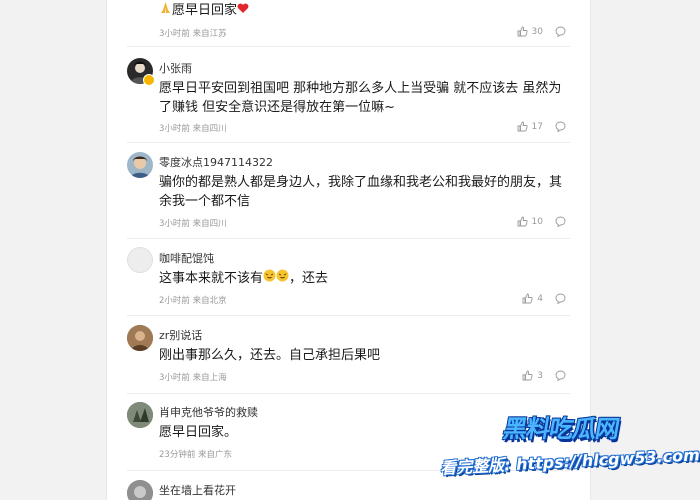 Image resolution: width=700 pixels, height=500 pixels. I want to click on watermark-logo: 黑料吃瓜网, so click(561, 429).